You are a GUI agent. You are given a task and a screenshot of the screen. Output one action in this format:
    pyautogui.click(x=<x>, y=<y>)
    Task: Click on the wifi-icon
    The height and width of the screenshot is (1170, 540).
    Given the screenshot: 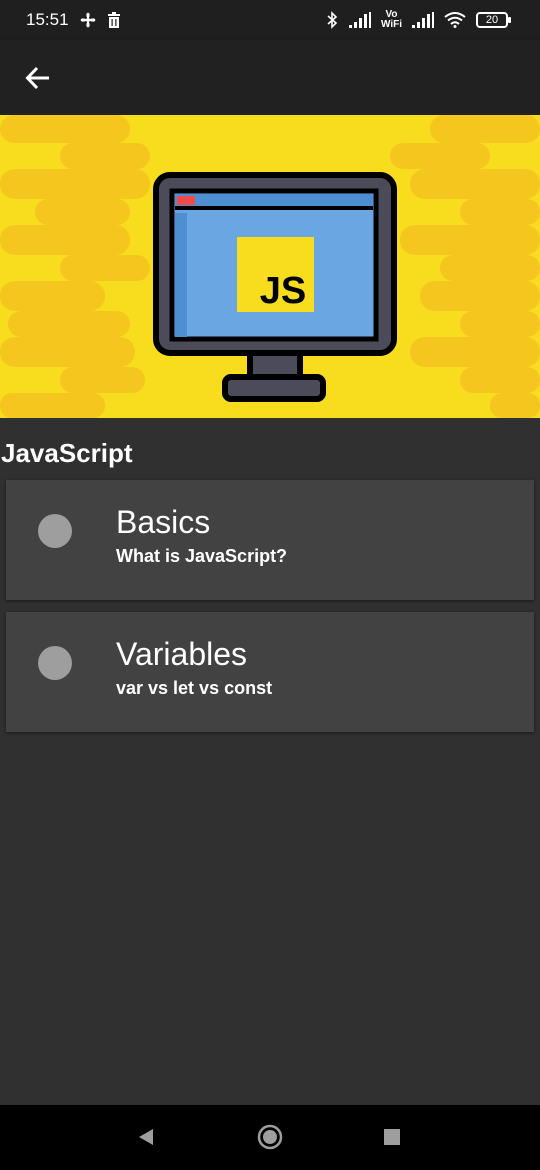 What is the action you would take?
    pyautogui.click(x=455, y=20)
    